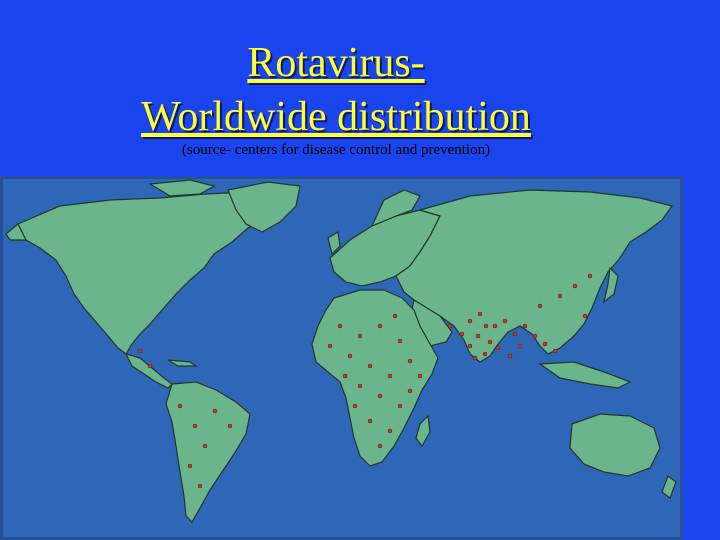 The height and width of the screenshot is (540, 720). Describe the element at coordinates (615, 445) in the screenshot. I see `continent-australia` at that location.